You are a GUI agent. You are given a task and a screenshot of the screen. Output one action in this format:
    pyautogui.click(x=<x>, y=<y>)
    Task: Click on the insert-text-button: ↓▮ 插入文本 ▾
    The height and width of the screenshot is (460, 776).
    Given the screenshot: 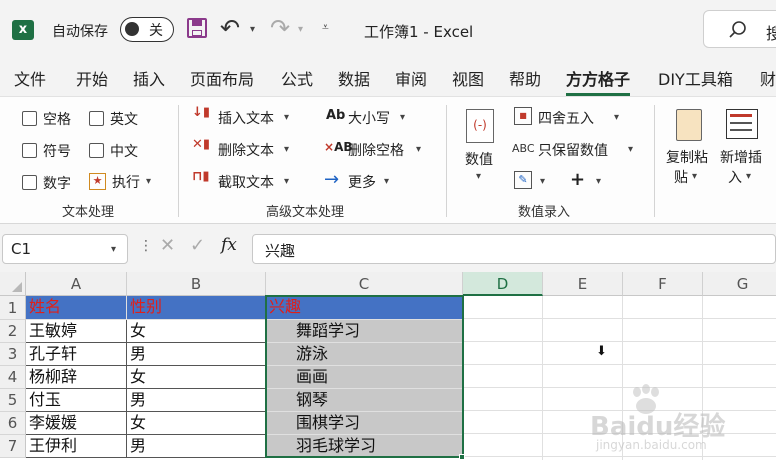 What is the action you would take?
    pyautogui.click(x=246, y=117)
    